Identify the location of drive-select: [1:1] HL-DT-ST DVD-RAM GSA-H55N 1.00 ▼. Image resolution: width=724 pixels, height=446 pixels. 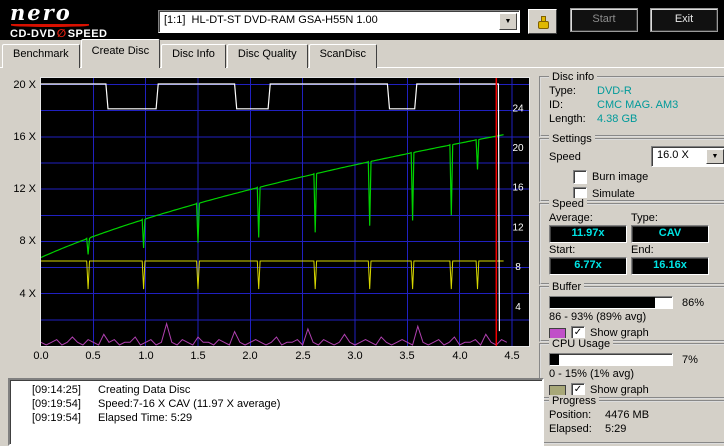
(339, 21).